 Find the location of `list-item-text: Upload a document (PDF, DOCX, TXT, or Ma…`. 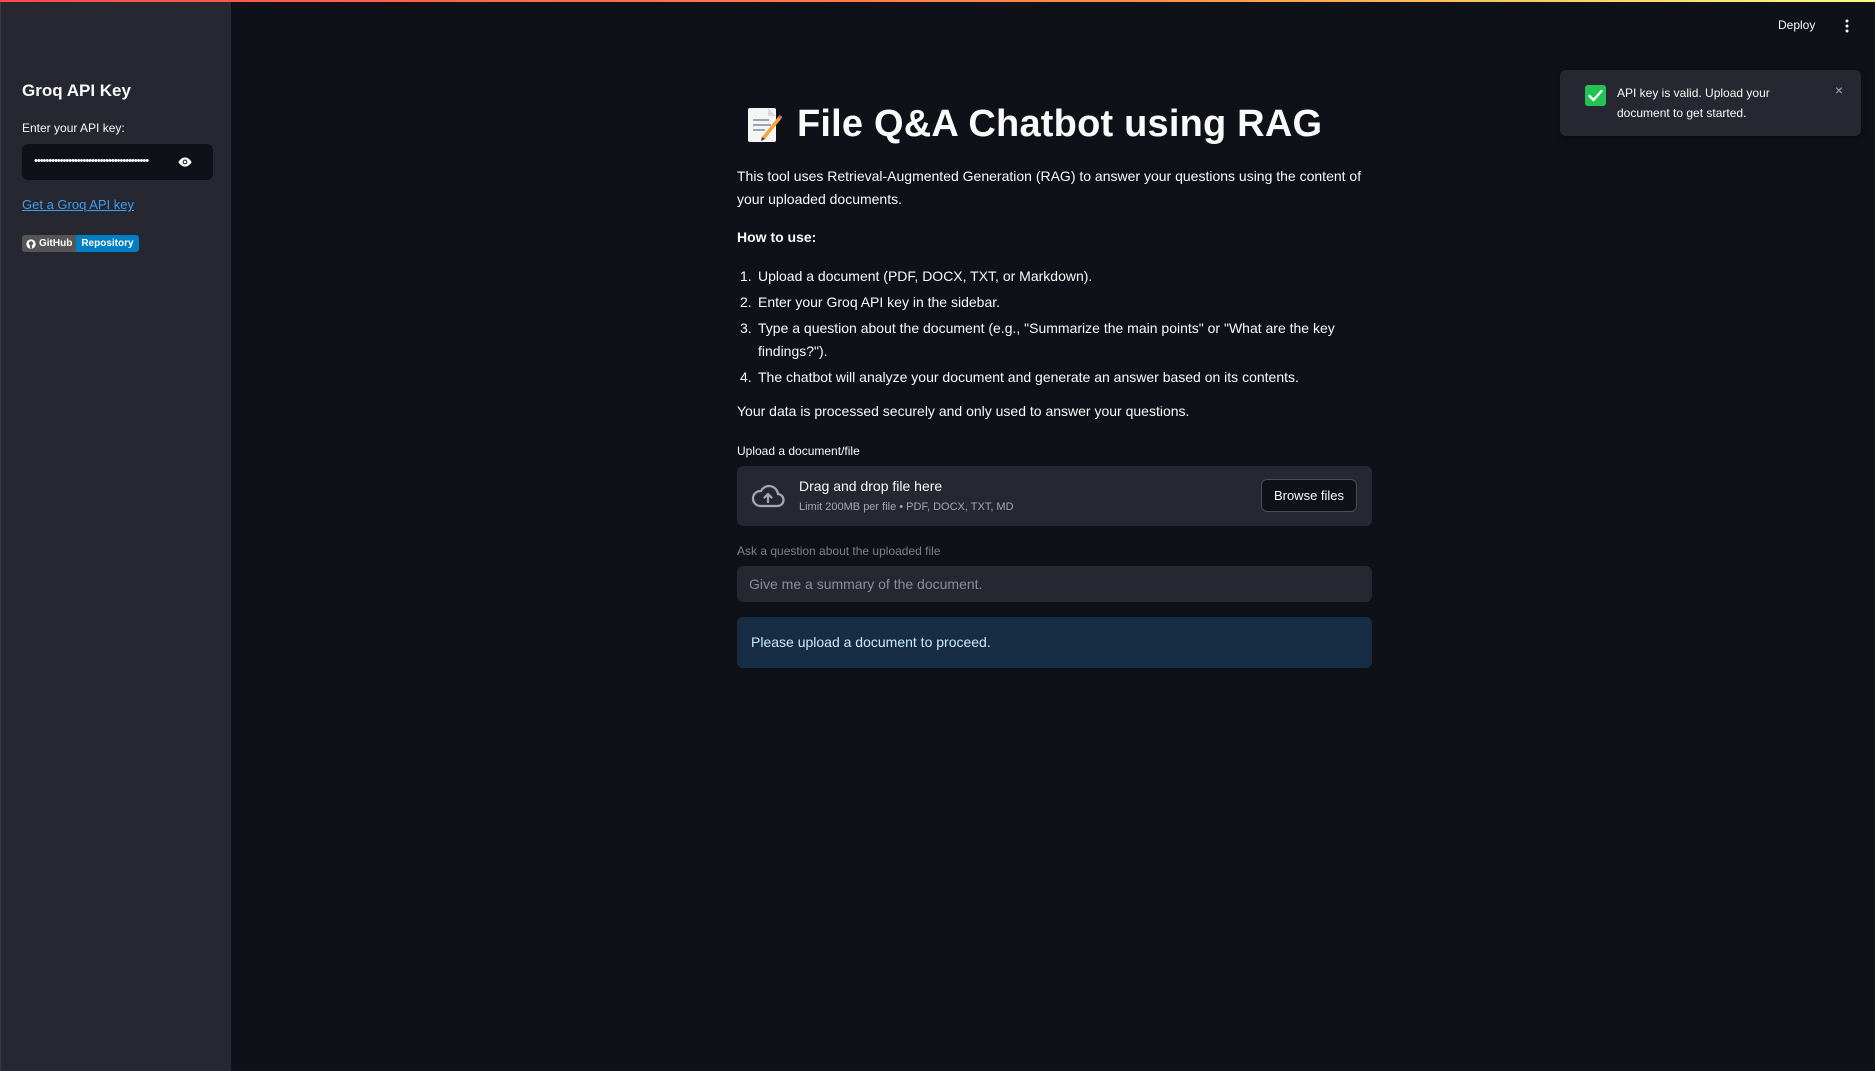

list-item-text: Upload a document (PDF, DOCX, TXT, or Ma… is located at coordinates (925, 276).